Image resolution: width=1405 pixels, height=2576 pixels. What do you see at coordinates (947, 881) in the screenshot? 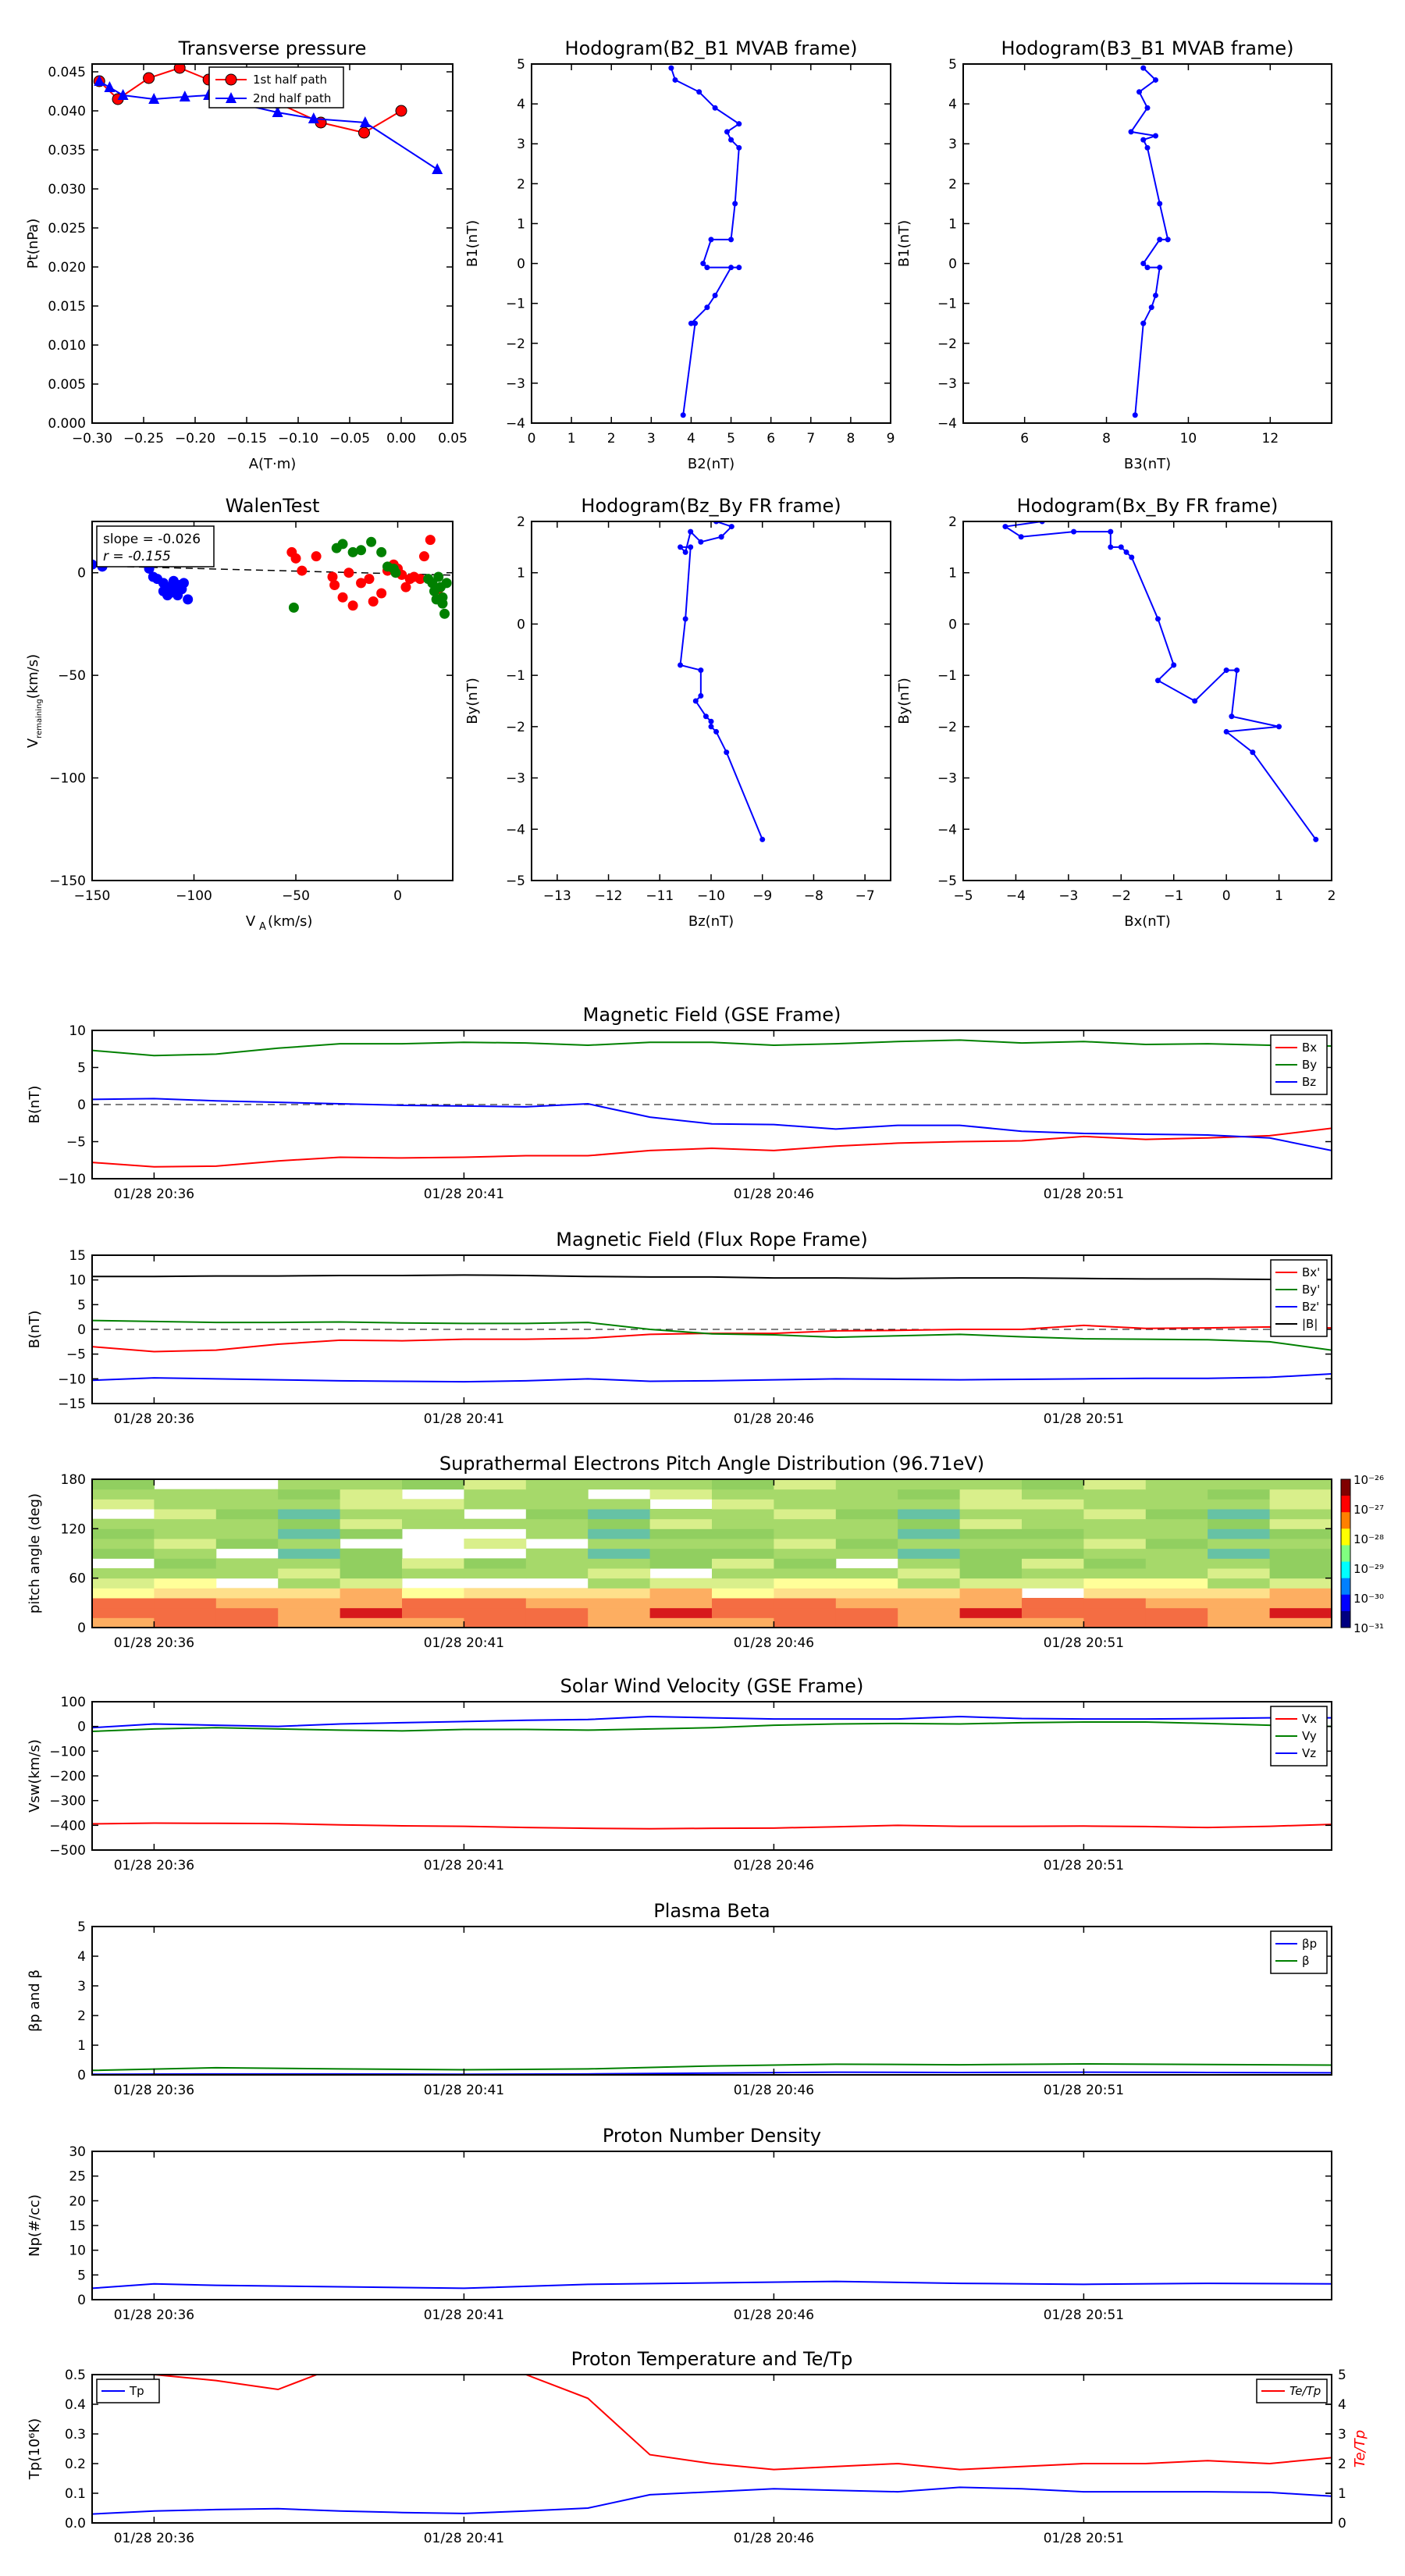
I see `y-tick-label: −5` at bounding box center [947, 881].